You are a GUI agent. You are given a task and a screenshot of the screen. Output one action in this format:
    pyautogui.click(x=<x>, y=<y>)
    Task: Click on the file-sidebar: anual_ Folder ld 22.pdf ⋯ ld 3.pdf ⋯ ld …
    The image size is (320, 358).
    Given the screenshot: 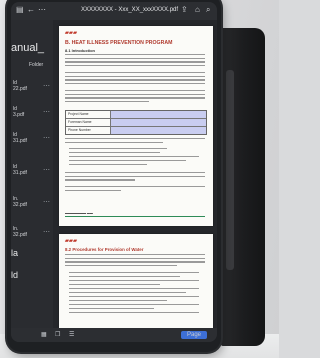 What is the action you would take?
    pyautogui.click(x=32, y=181)
    